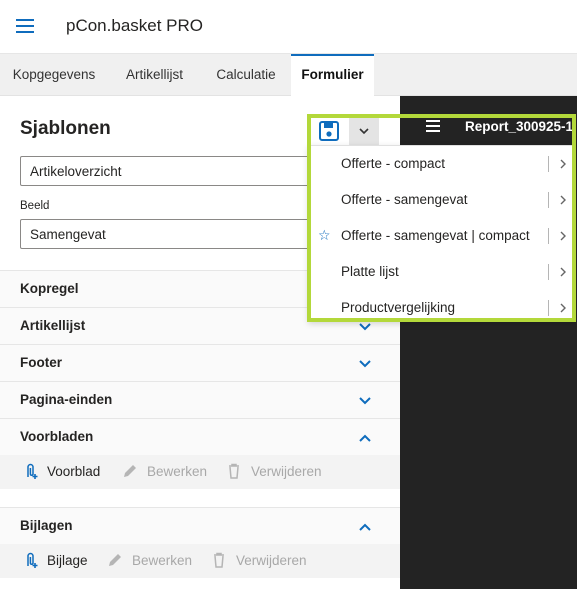 This screenshot has width=577, height=589. What do you see at coordinates (519, 126) in the screenshot?
I see `report-title: Report_300925-1` at bounding box center [519, 126].